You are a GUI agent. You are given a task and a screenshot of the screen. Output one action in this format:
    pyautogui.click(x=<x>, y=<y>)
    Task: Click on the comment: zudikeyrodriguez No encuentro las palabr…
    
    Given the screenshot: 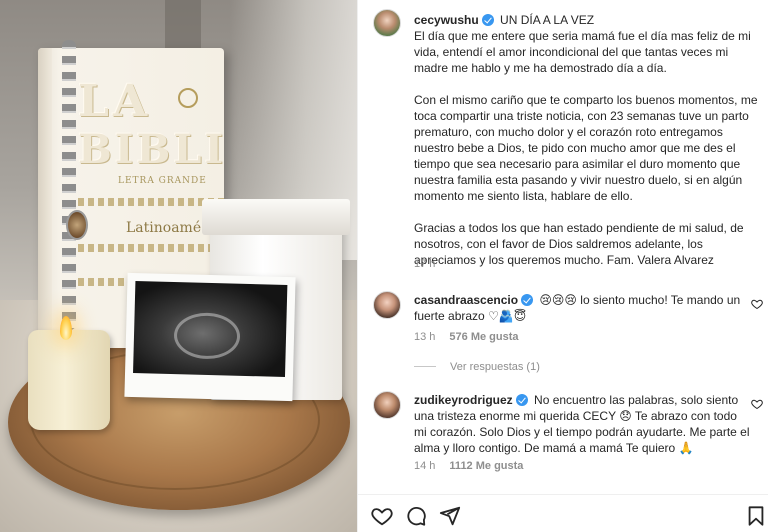 What is the action you would take?
    pyautogui.click(x=584, y=424)
    